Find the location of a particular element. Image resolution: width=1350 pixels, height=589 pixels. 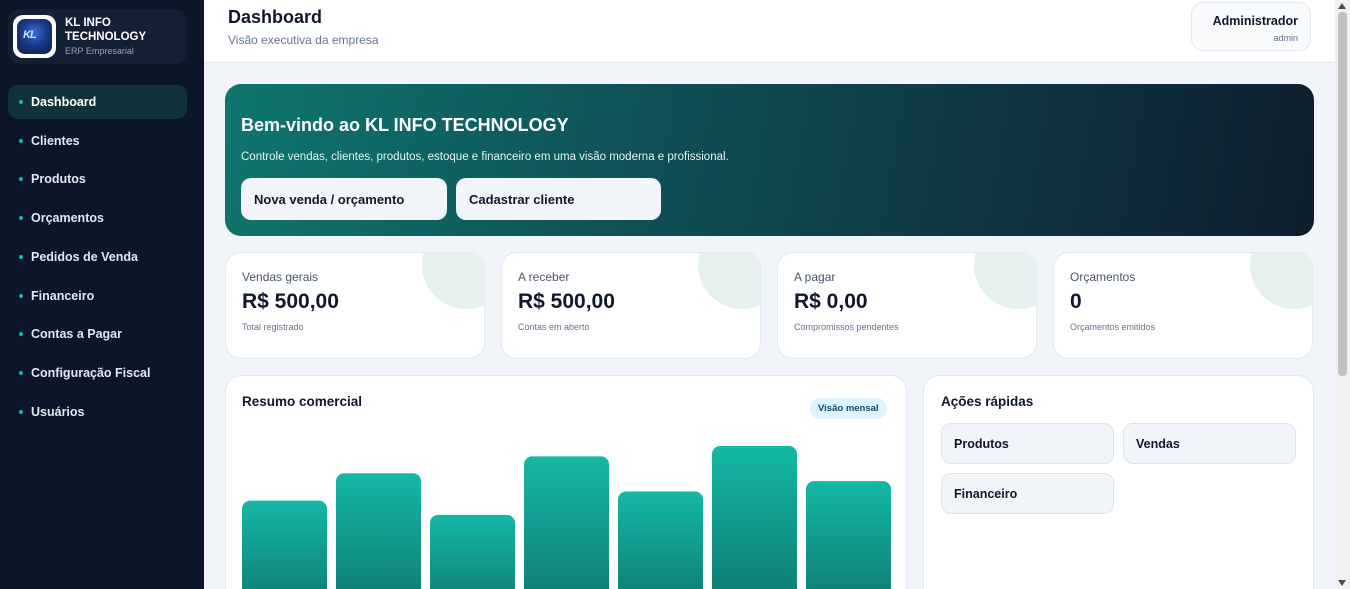

page-scrollbar is located at coordinates (1342, 294).